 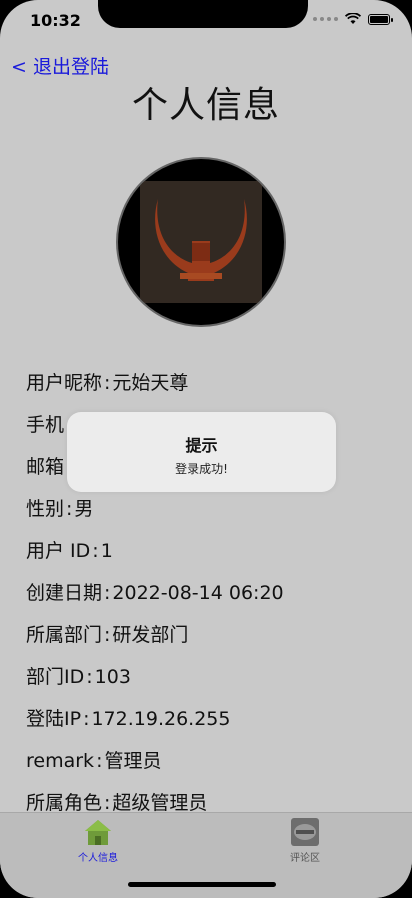 I want to click on avatar-image, so click(x=201, y=242).